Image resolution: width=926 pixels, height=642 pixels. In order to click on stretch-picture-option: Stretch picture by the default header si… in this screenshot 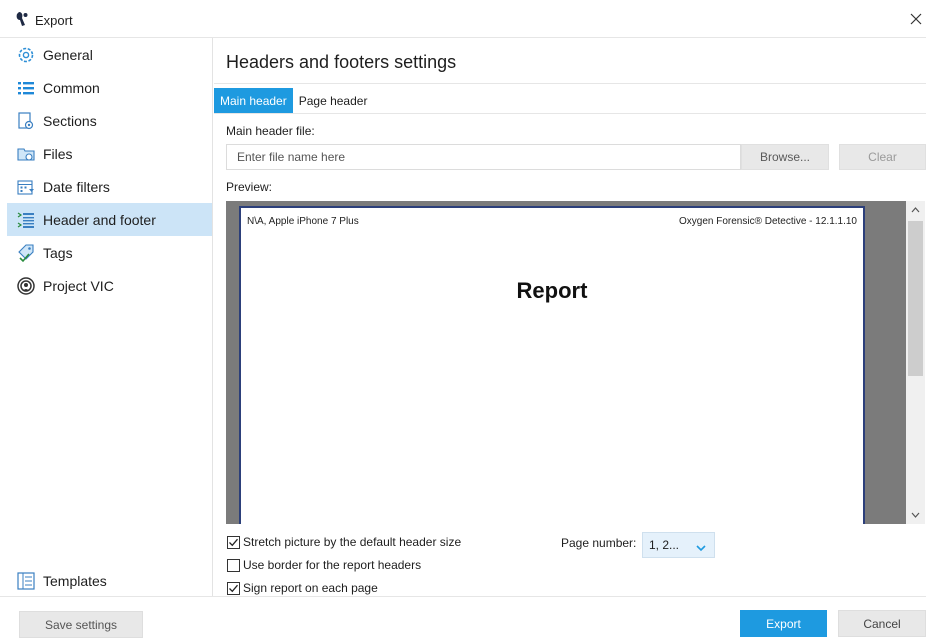, I will do `click(344, 542)`.